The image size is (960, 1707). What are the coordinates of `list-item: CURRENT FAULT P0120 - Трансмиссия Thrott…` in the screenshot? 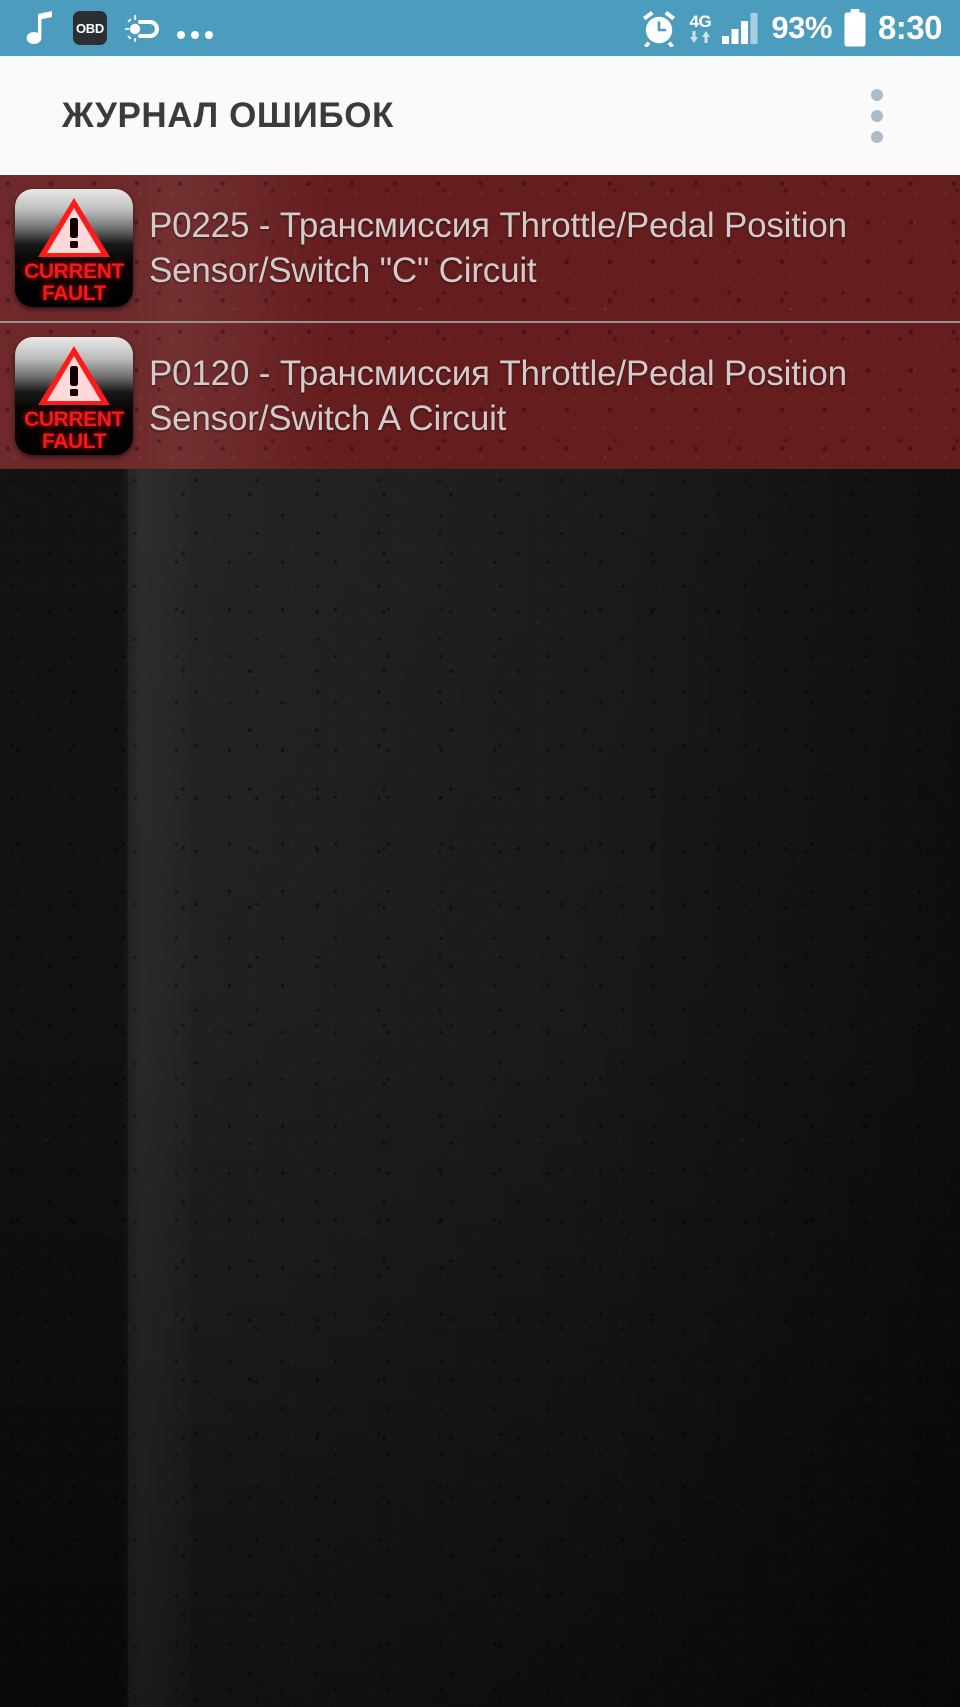 It's located at (480, 395).